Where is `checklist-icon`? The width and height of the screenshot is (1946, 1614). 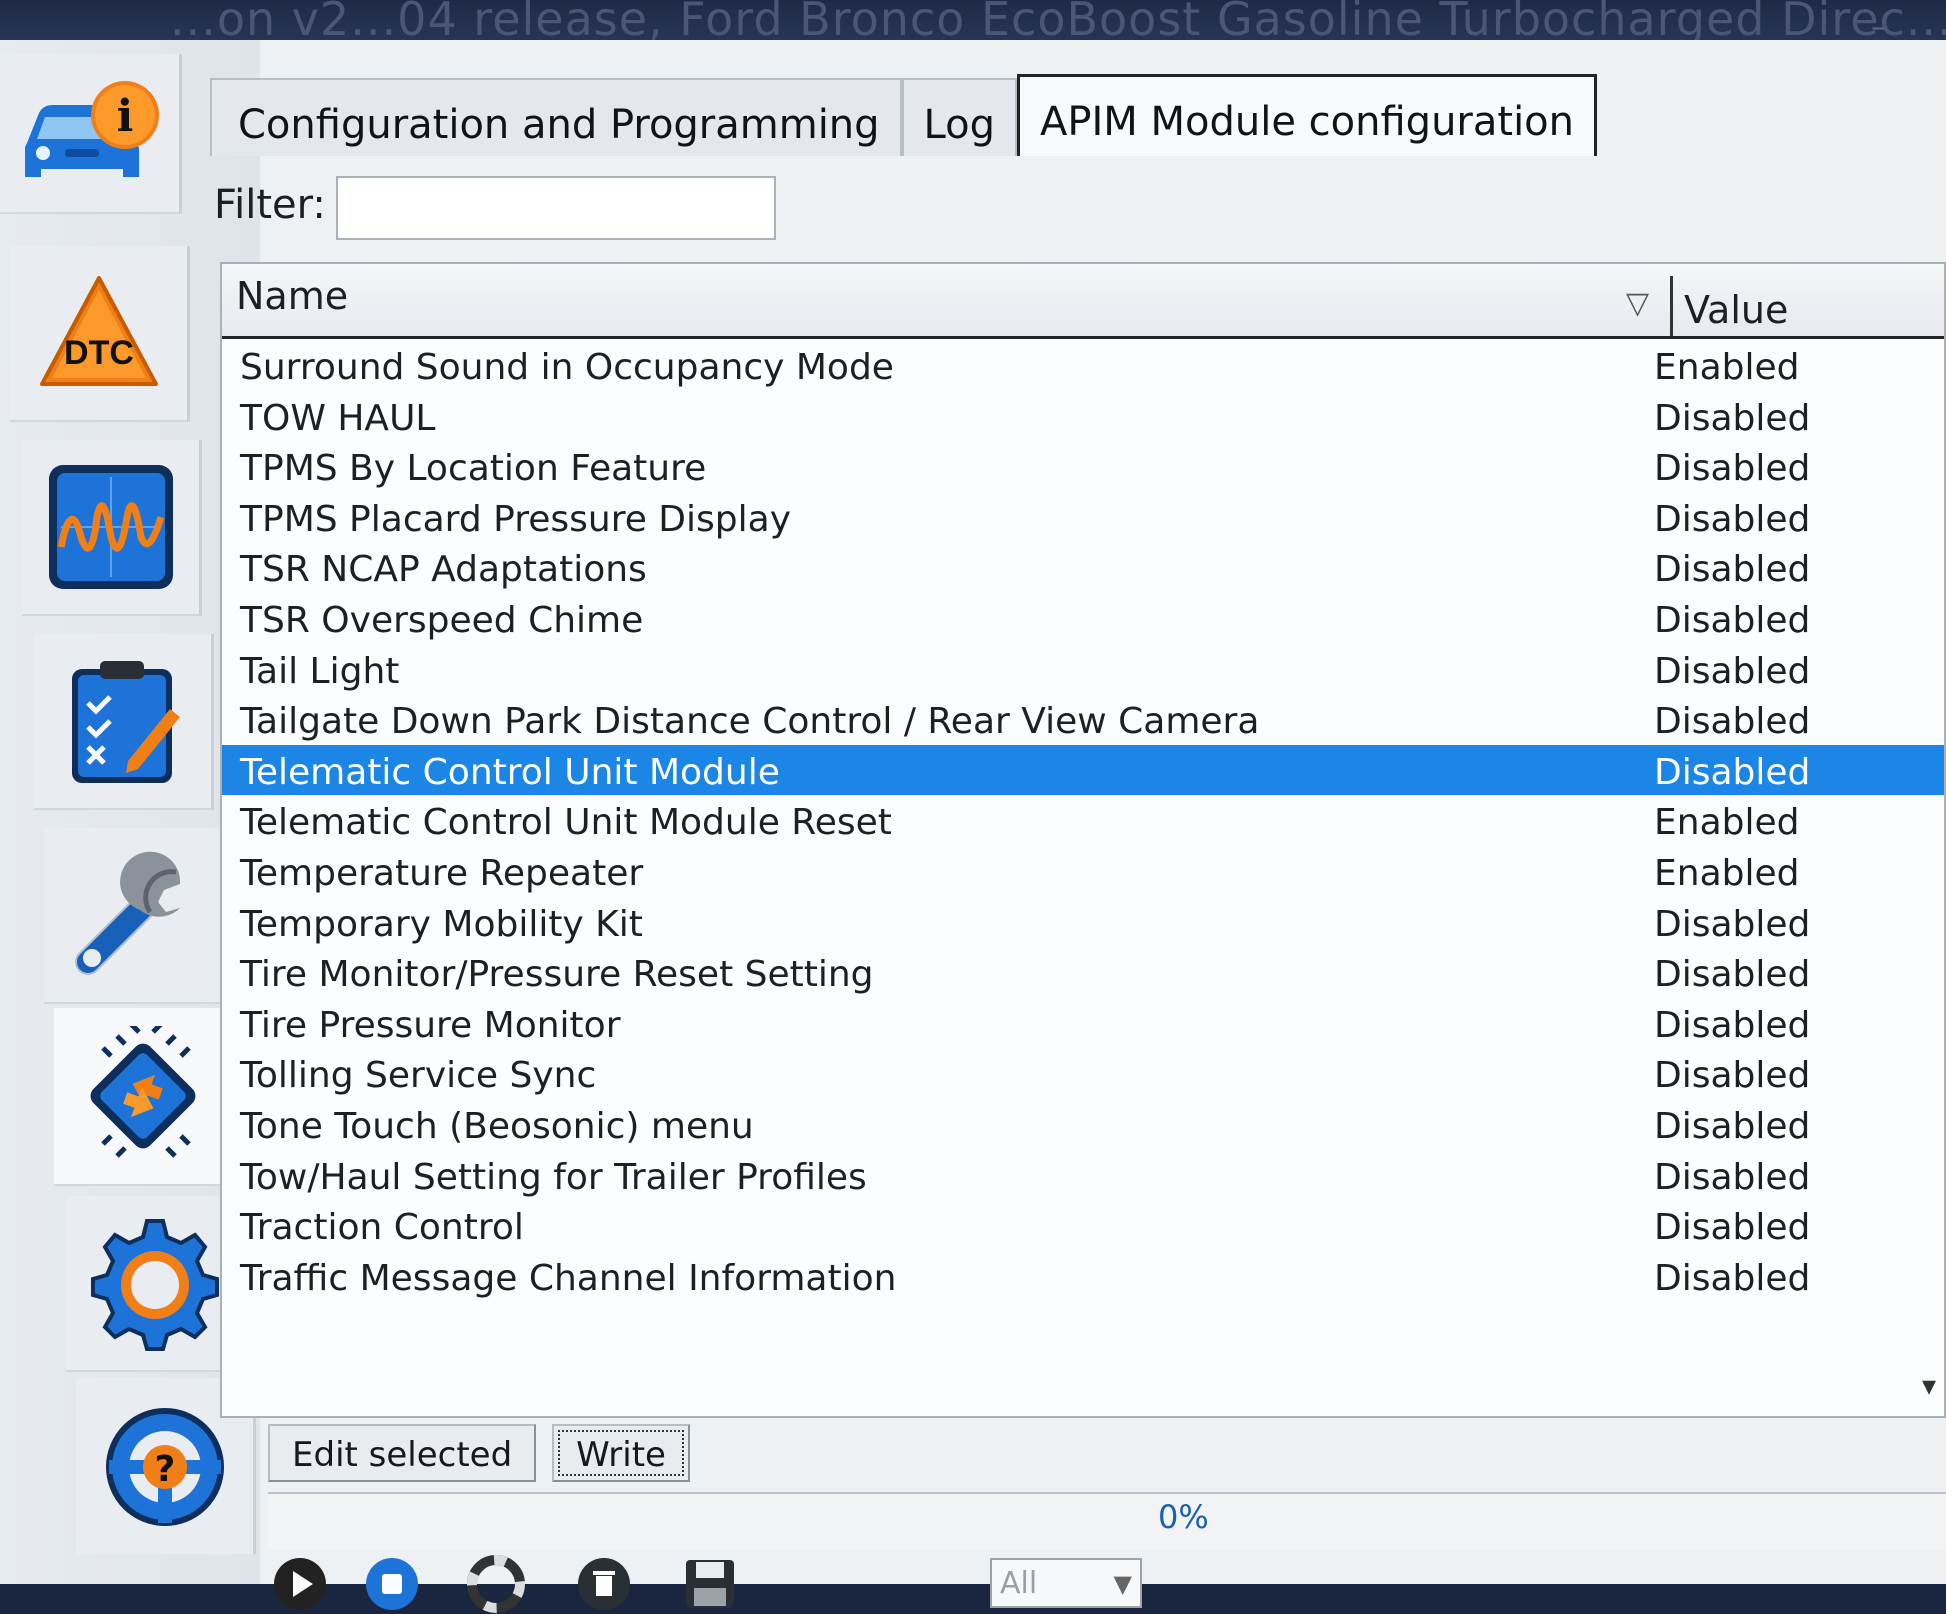 checklist-icon is located at coordinates (125, 722).